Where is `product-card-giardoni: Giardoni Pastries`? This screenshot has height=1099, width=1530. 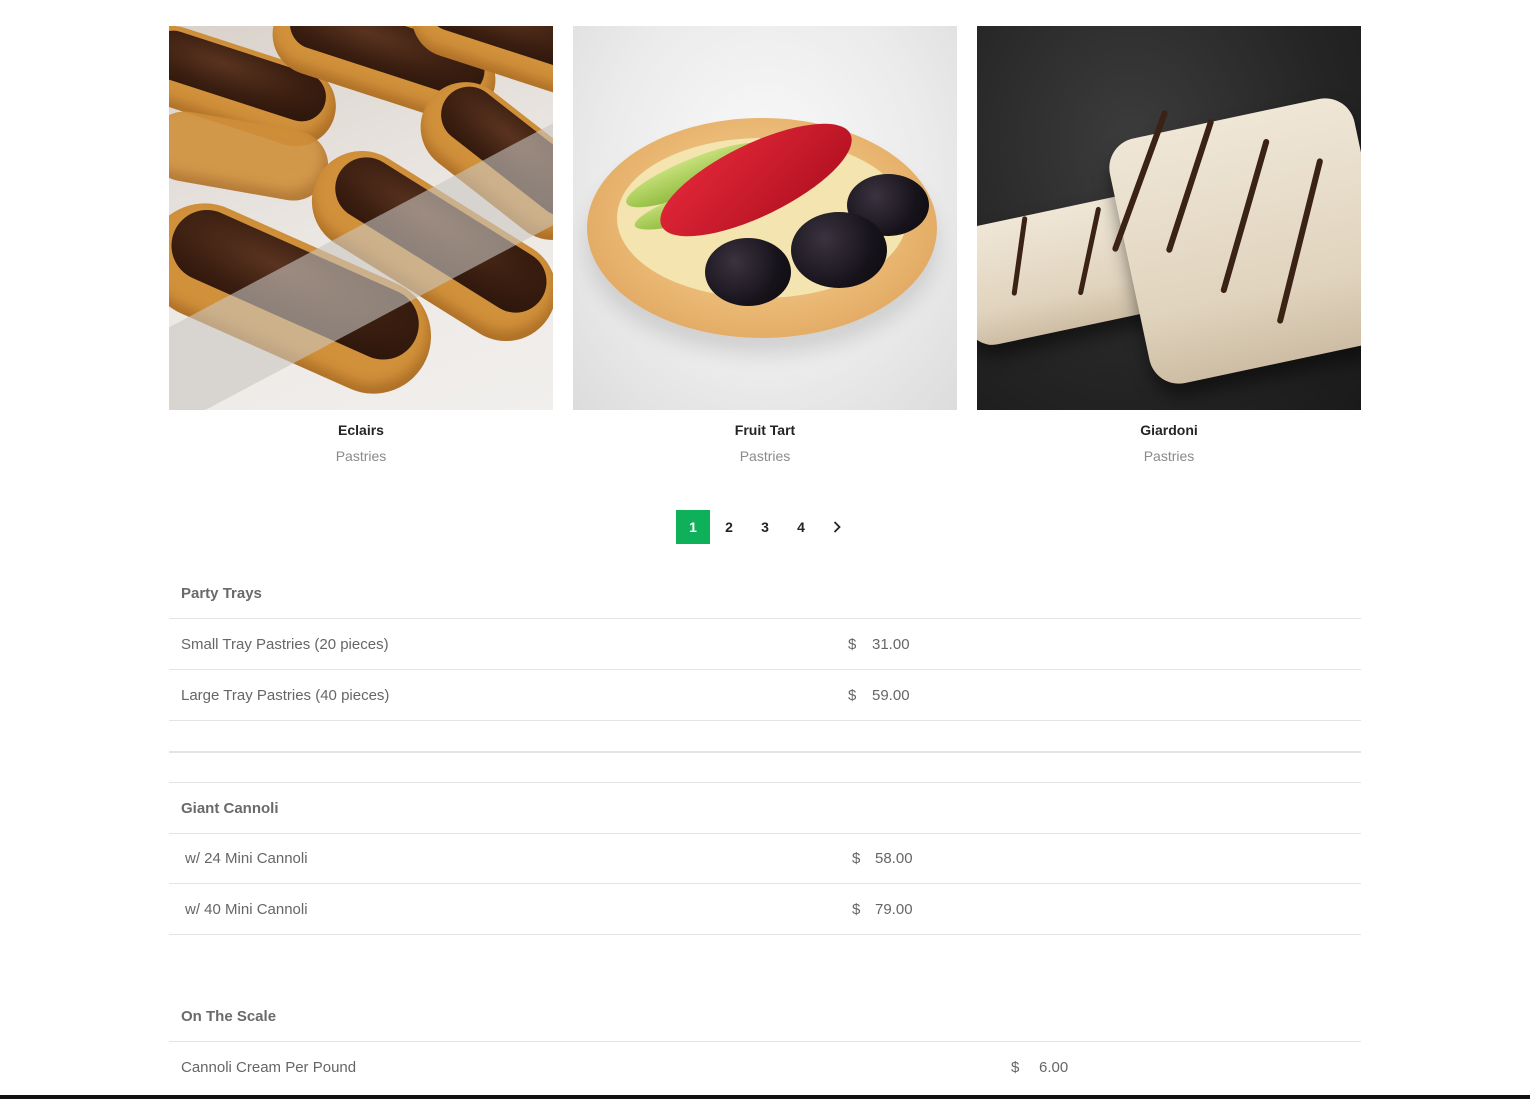 product-card-giardoni: Giardoni Pastries is located at coordinates (1169, 245).